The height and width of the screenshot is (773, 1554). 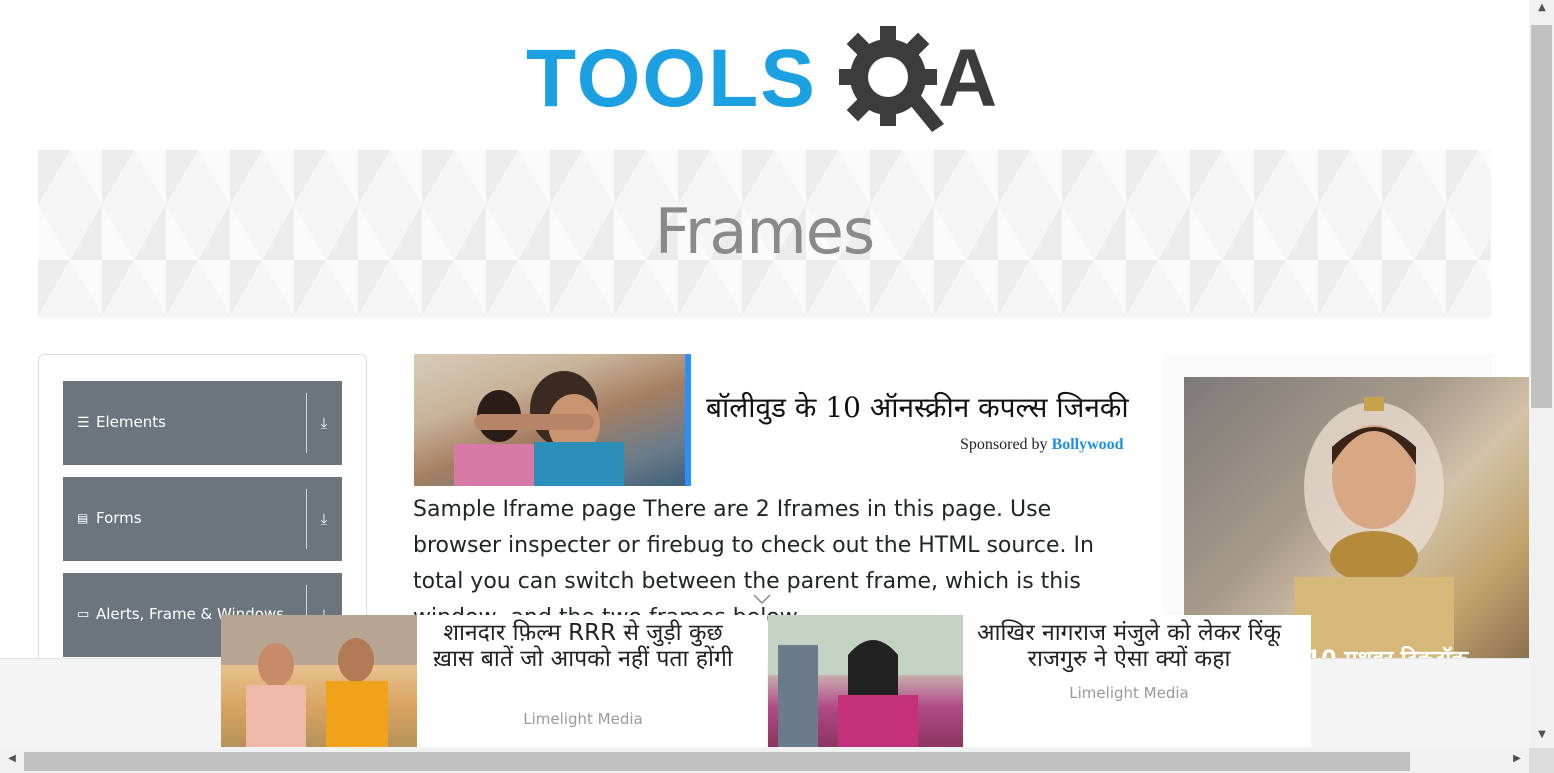 What do you see at coordinates (1088, 444) in the screenshot?
I see `sponsor-link: Bollywood` at bounding box center [1088, 444].